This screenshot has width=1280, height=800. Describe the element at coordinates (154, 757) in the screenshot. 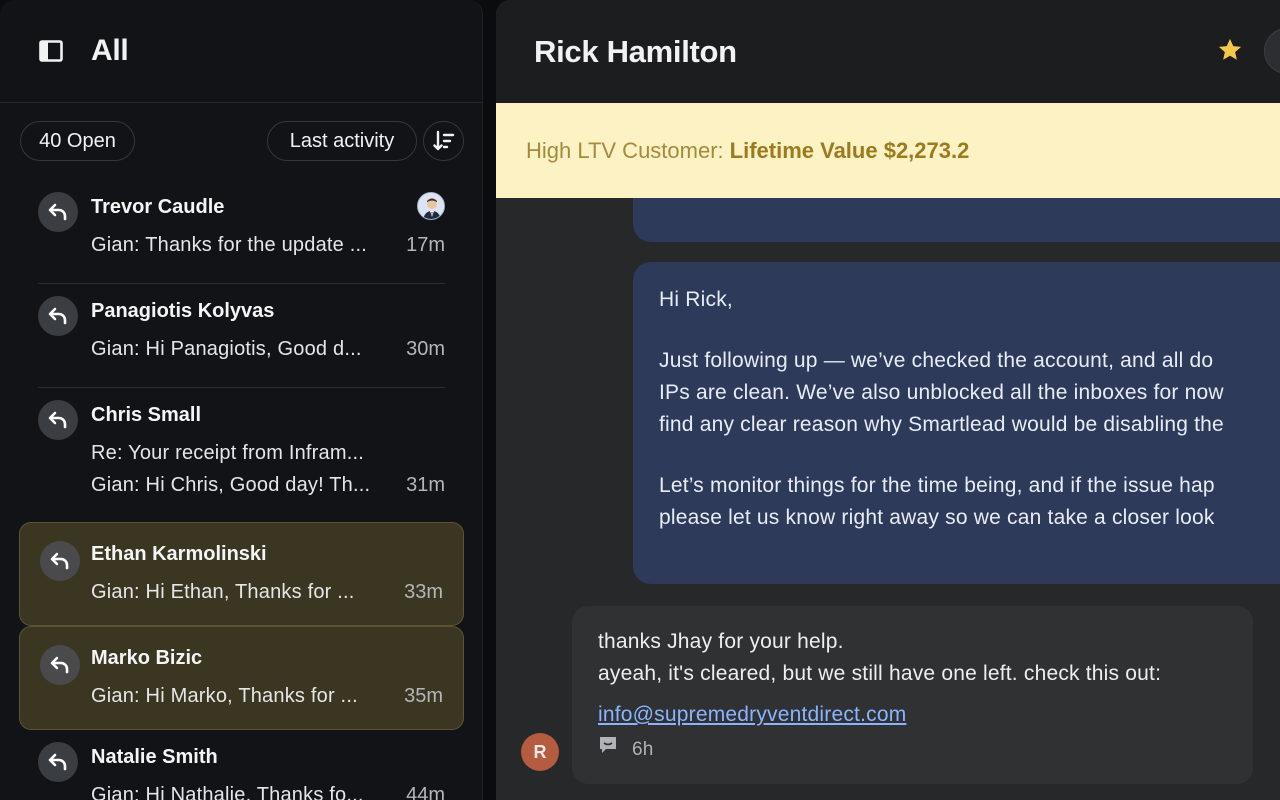

I see `conversation-name: Natalie Smith` at that location.